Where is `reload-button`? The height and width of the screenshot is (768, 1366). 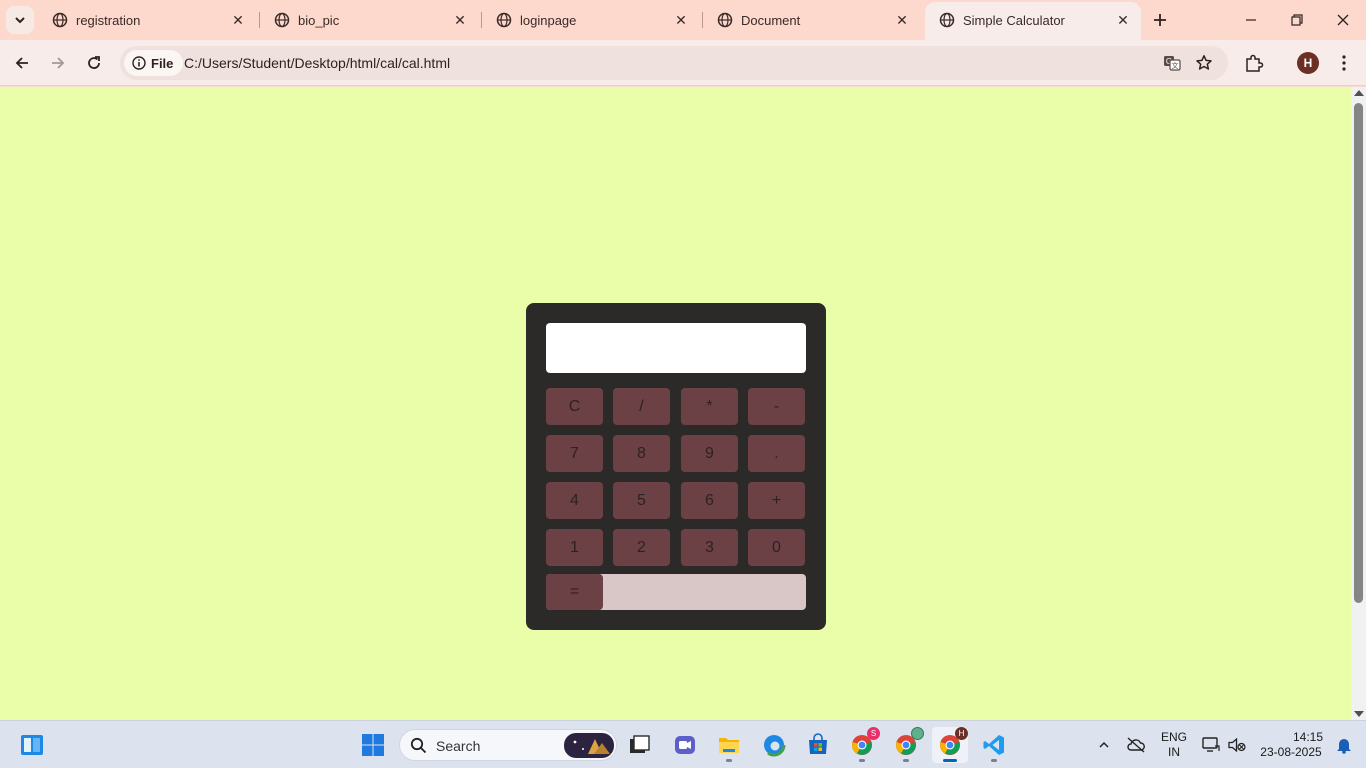
reload-button is located at coordinates (94, 63).